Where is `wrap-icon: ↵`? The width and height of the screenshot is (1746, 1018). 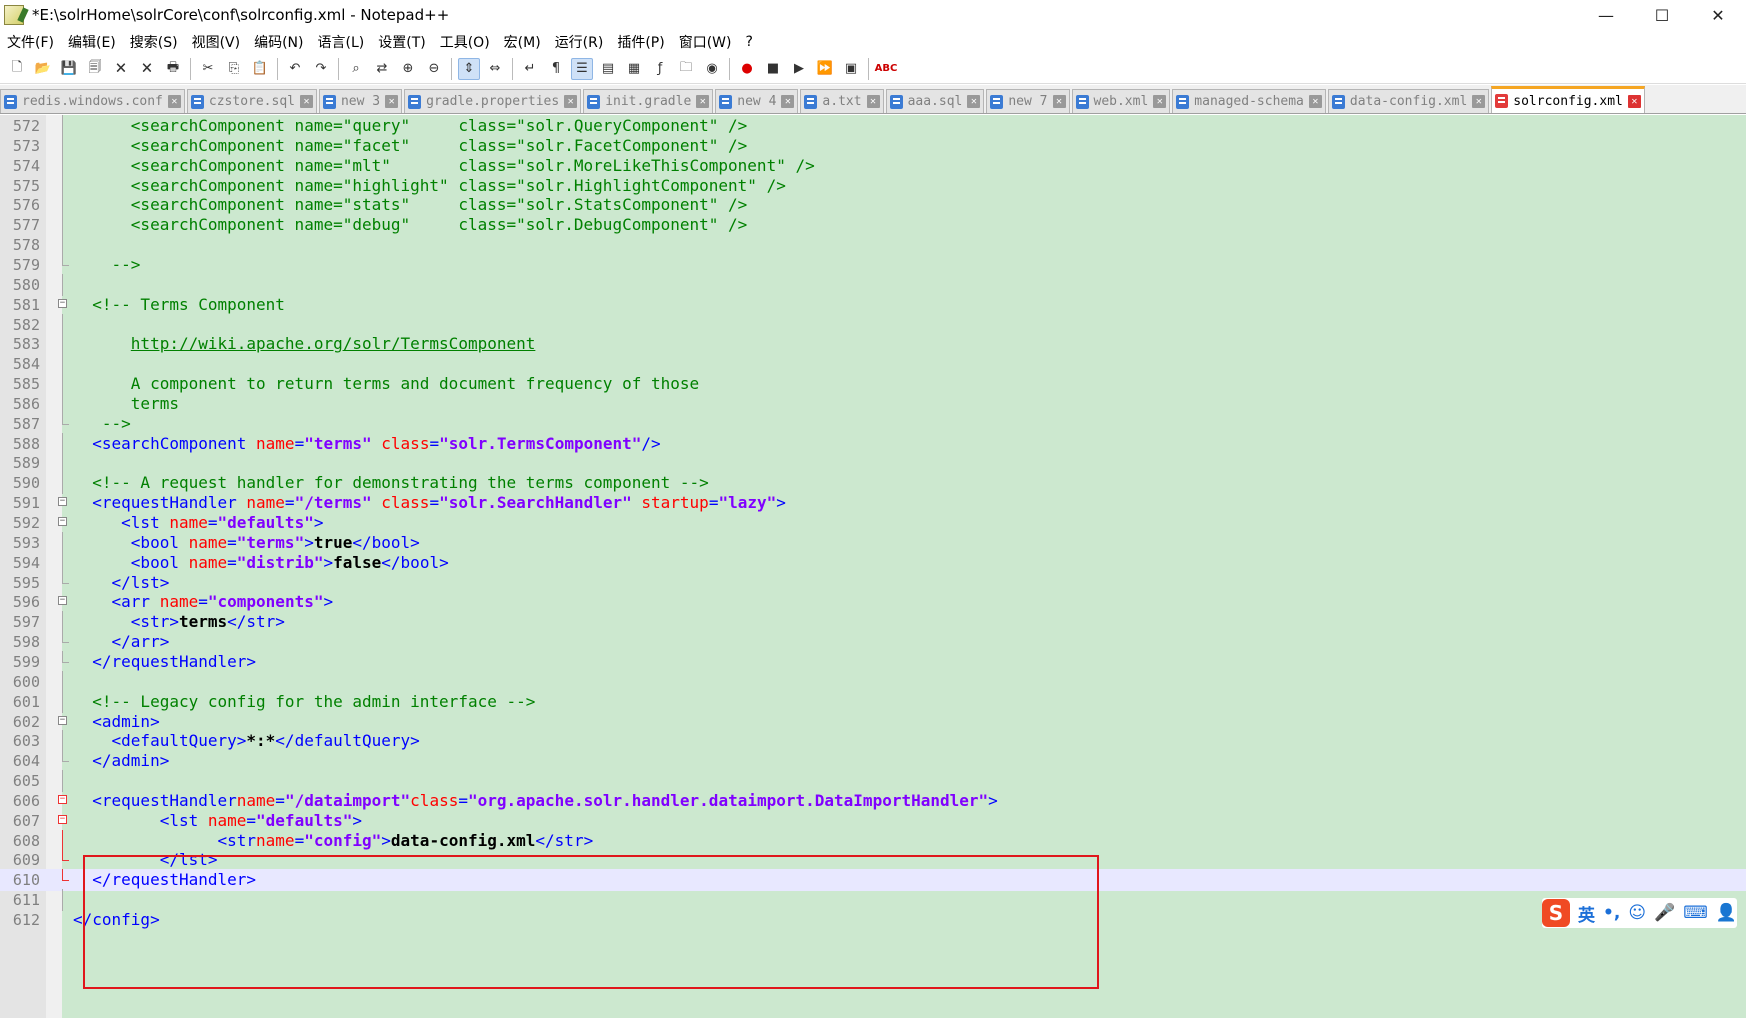 wrap-icon: ↵ is located at coordinates (530, 69).